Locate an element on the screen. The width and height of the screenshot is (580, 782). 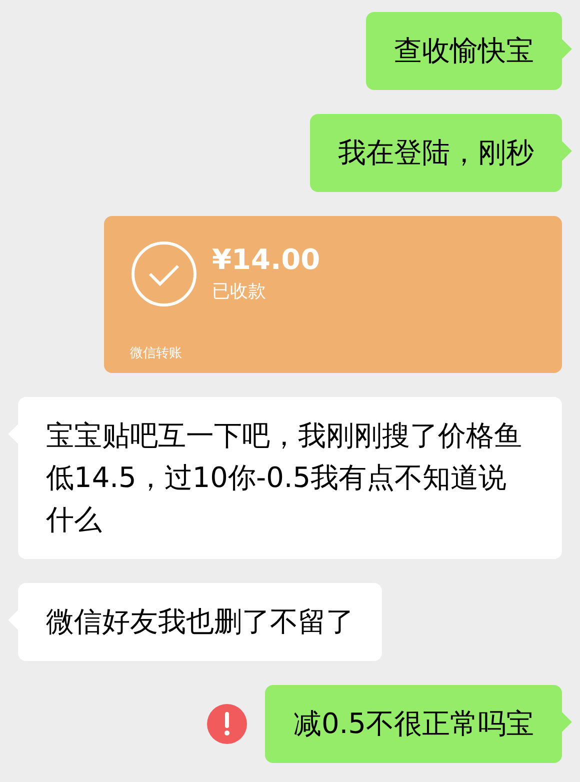
error-icon is located at coordinates (227, 724).